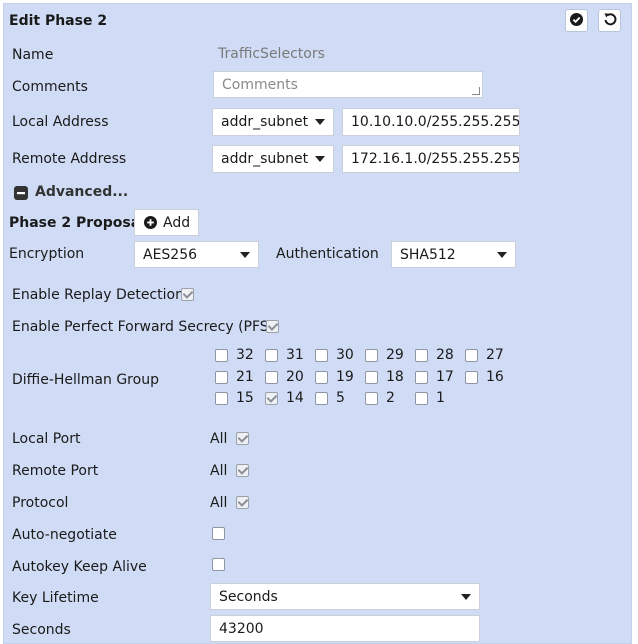 The height and width of the screenshot is (644, 638). What do you see at coordinates (187, 294) in the screenshot?
I see `replay-detection-checkbox` at bounding box center [187, 294].